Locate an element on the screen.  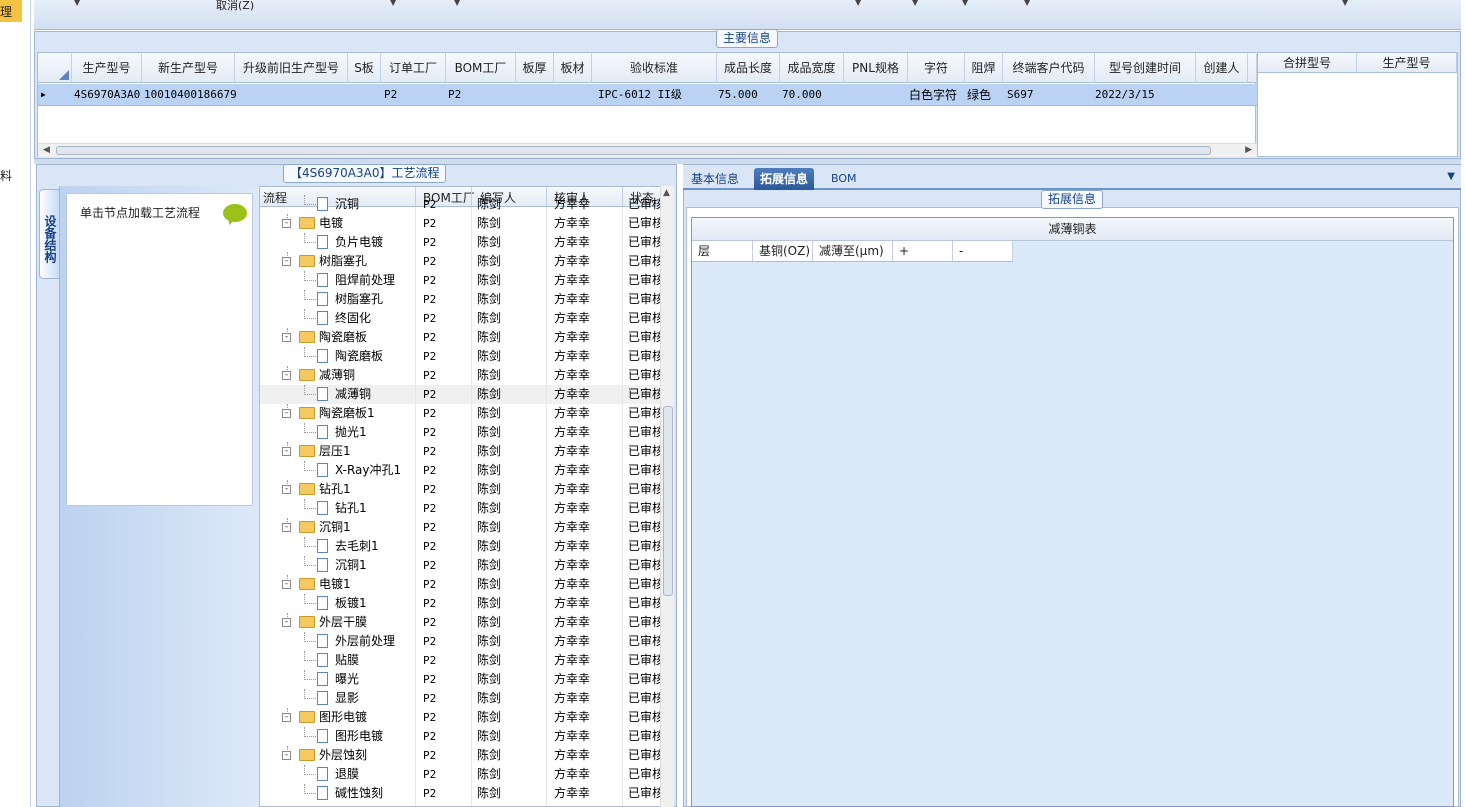
col-header: + is located at coordinates (923, 251).